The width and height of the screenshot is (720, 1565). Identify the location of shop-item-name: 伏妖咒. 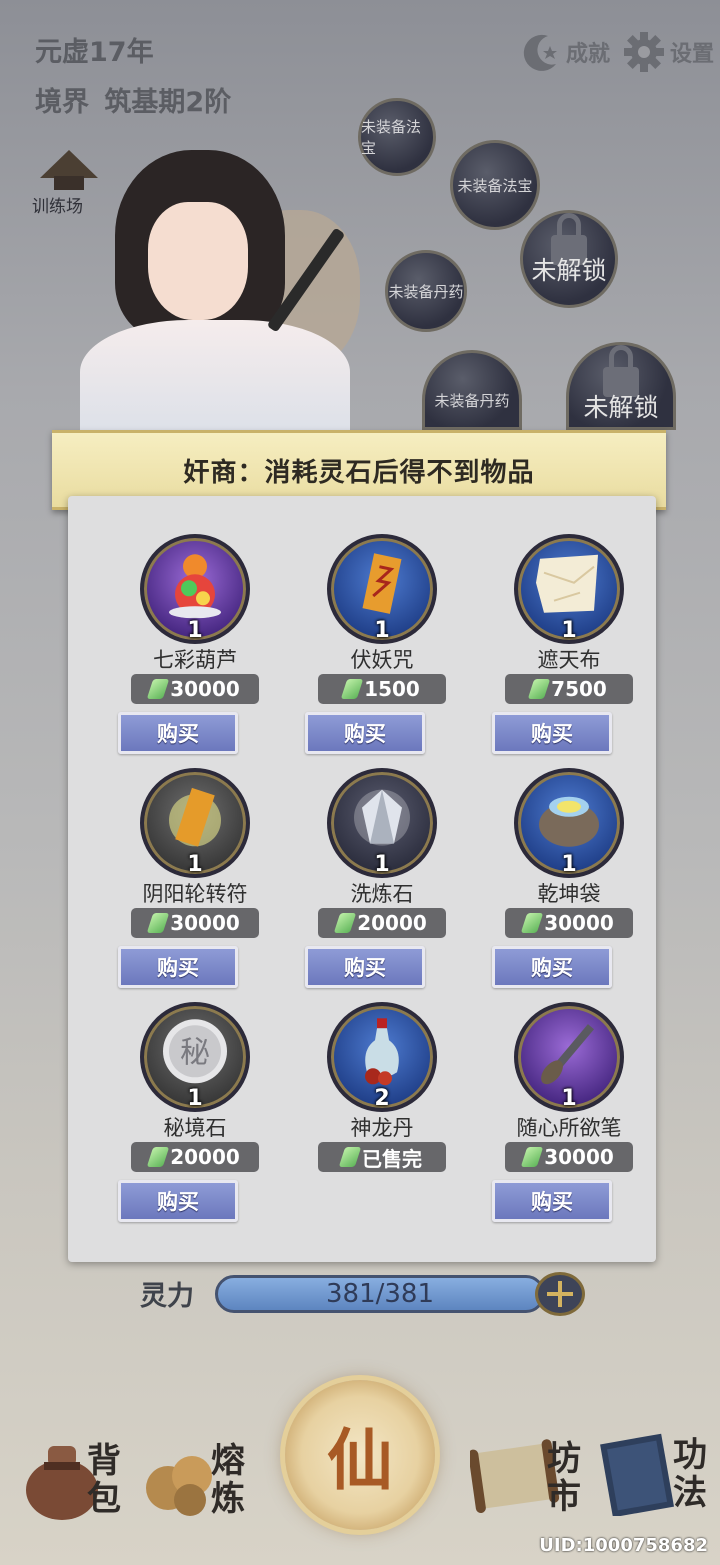
(382, 660).